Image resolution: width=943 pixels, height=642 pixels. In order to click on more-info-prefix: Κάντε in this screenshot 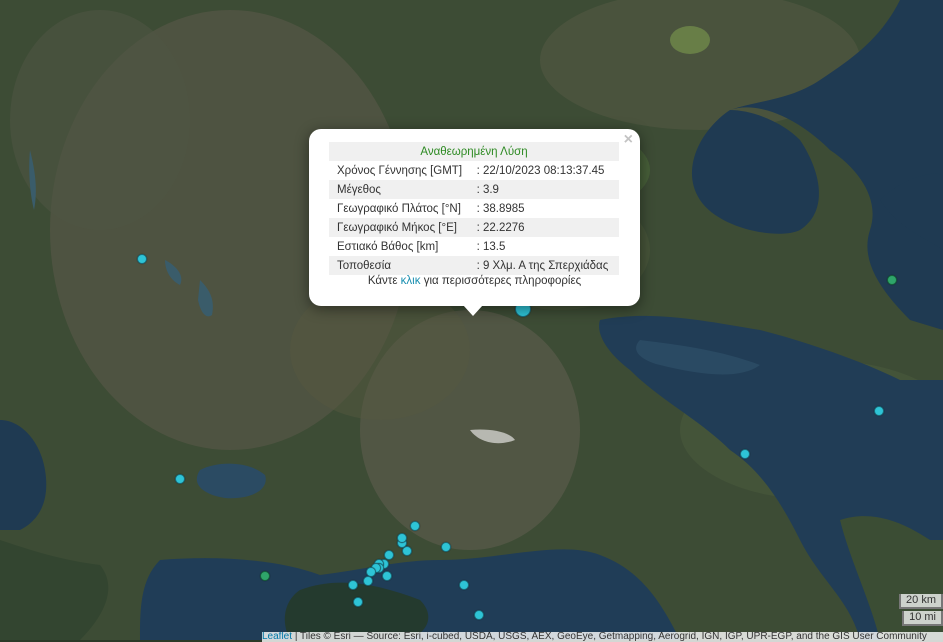, I will do `click(382, 281)`.